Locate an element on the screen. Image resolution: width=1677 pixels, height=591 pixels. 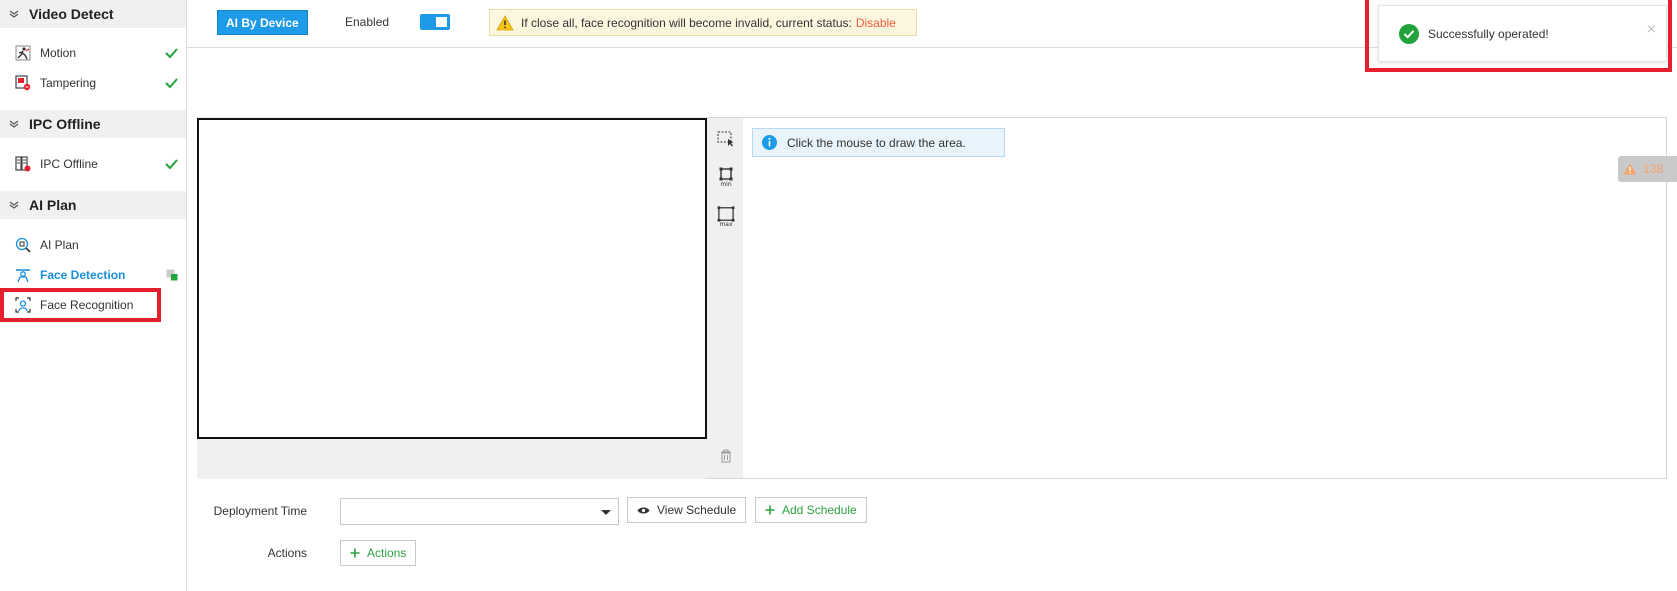
sidebar-item-label: IPC Offline is located at coordinates (69, 164).